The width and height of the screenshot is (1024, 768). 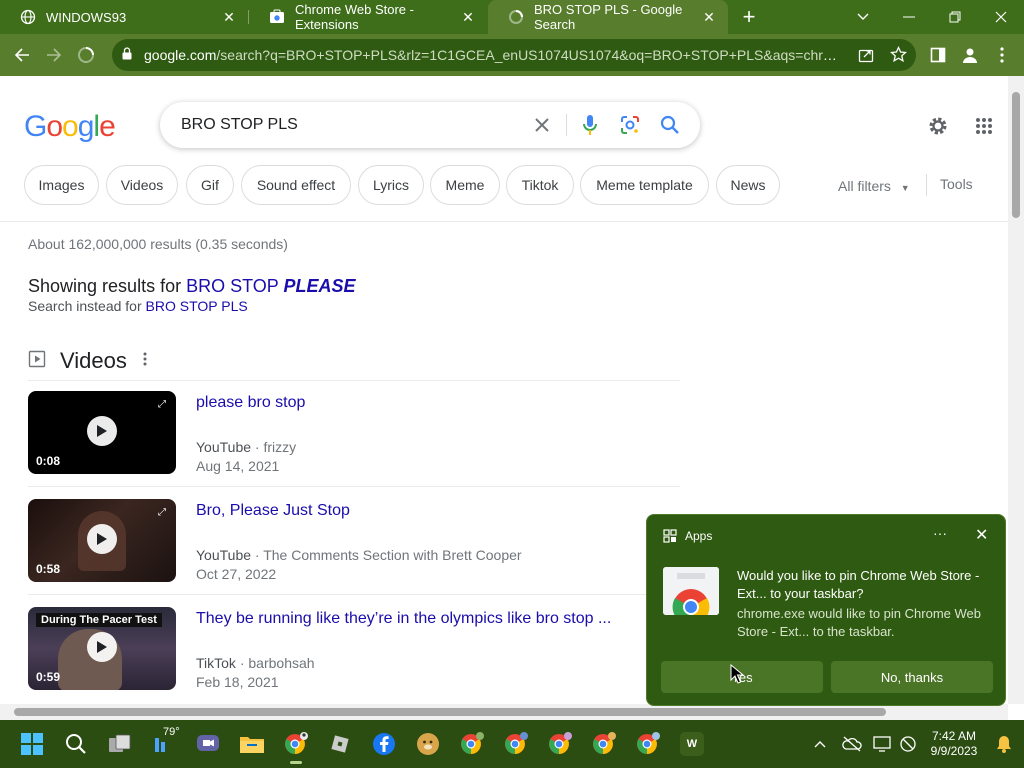 What do you see at coordinates (86, 55) in the screenshot?
I see `loading-spinner-icon` at bounding box center [86, 55].